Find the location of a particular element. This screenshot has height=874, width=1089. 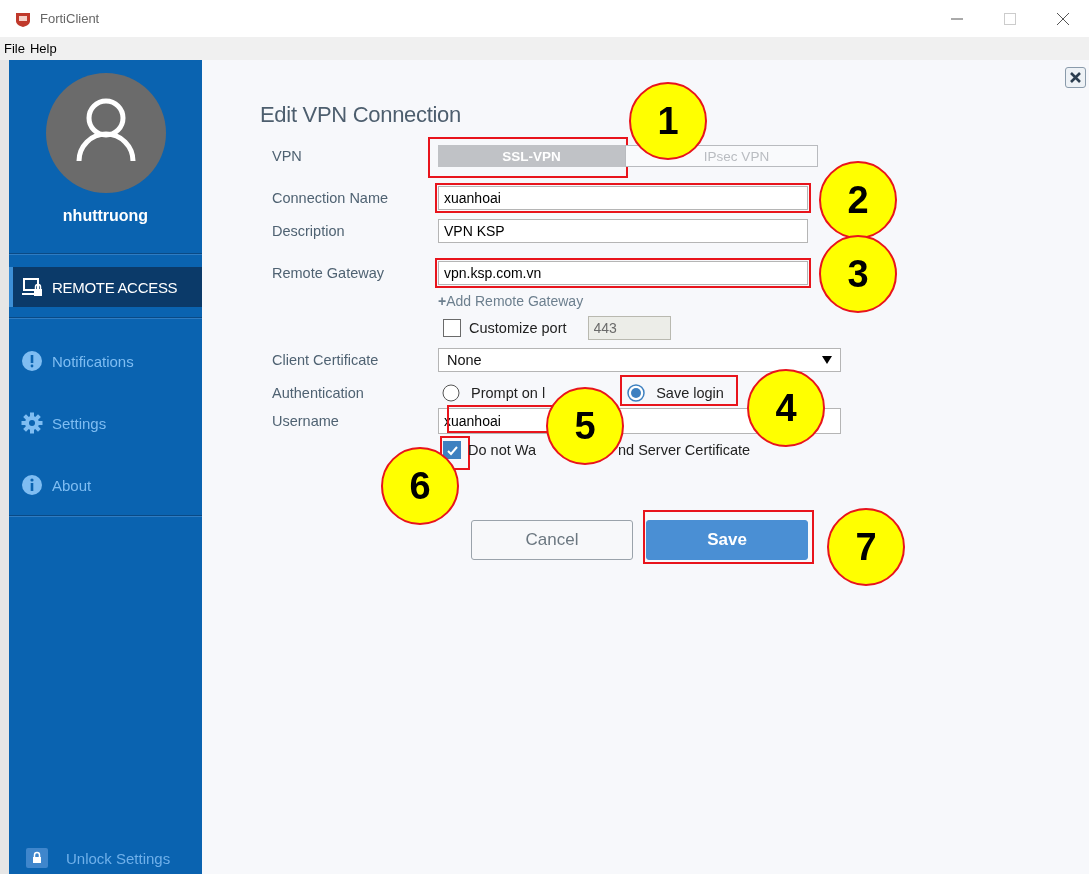

form-title: Edit VPN Connection is located at coordinates (360, 115).